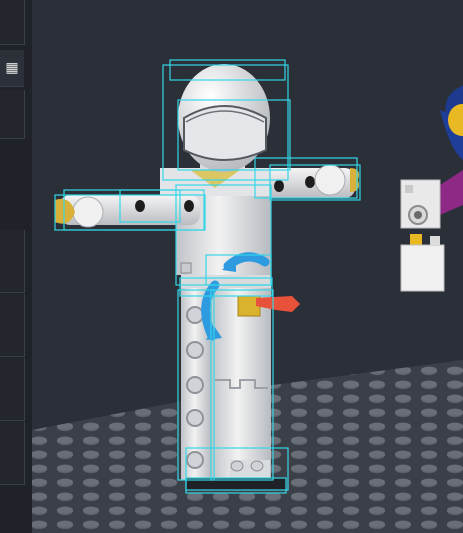  I want to click on grid-icon: ▦, so click(12, 68).